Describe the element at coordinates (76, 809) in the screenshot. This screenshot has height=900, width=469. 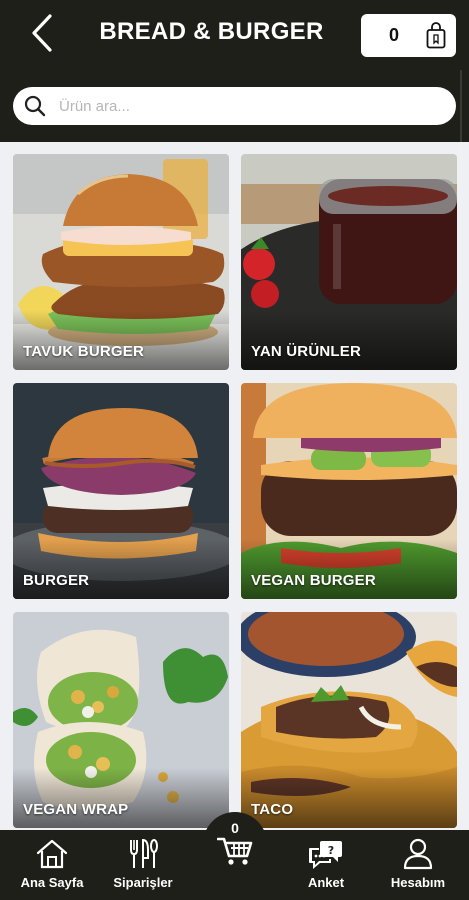
I see `category-label: VEGAN WRAP` at that location.